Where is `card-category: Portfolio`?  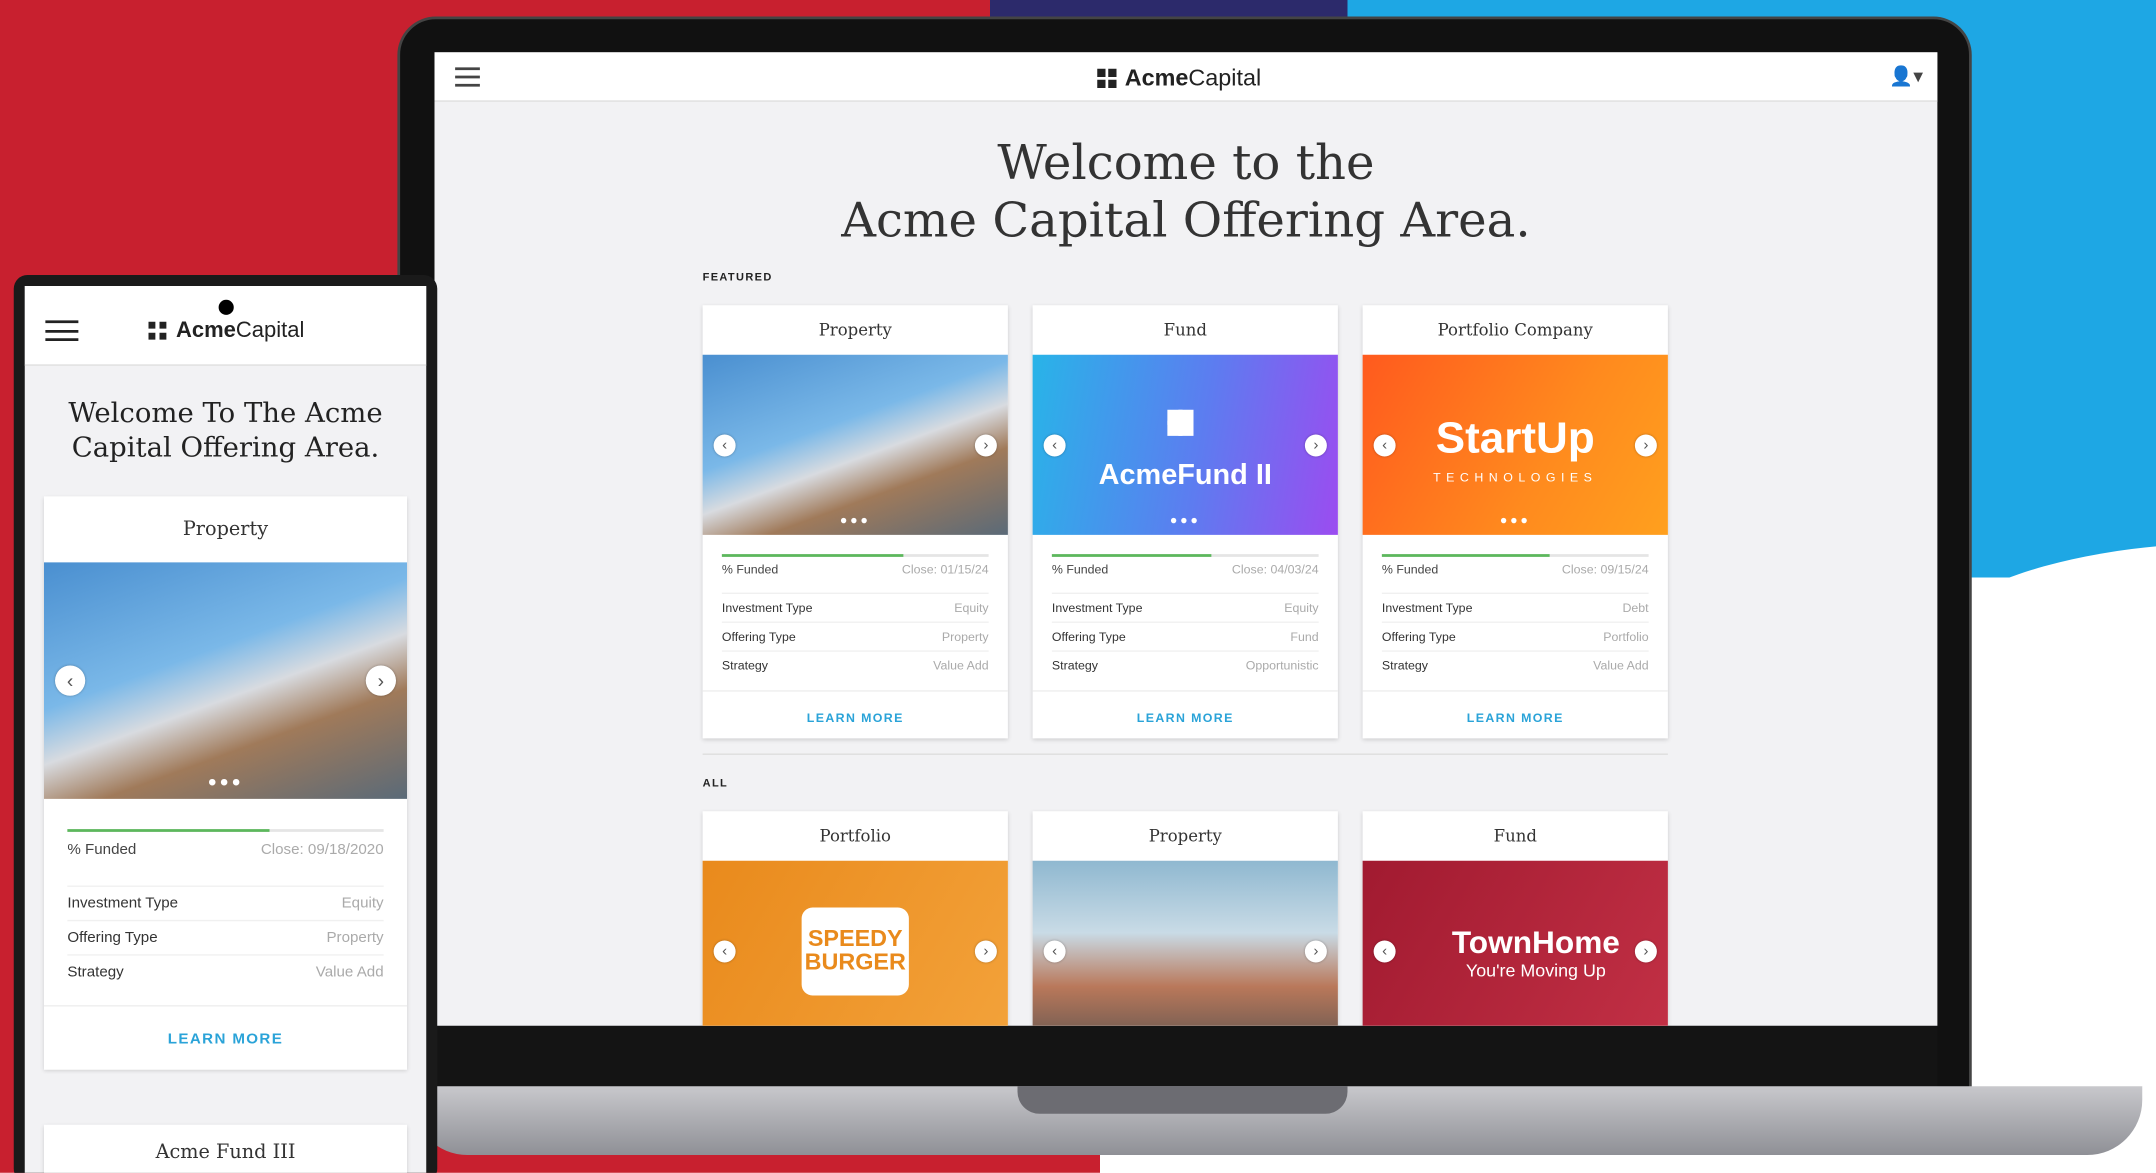 card-category: Portfolio is located at coordinates (855, 836).